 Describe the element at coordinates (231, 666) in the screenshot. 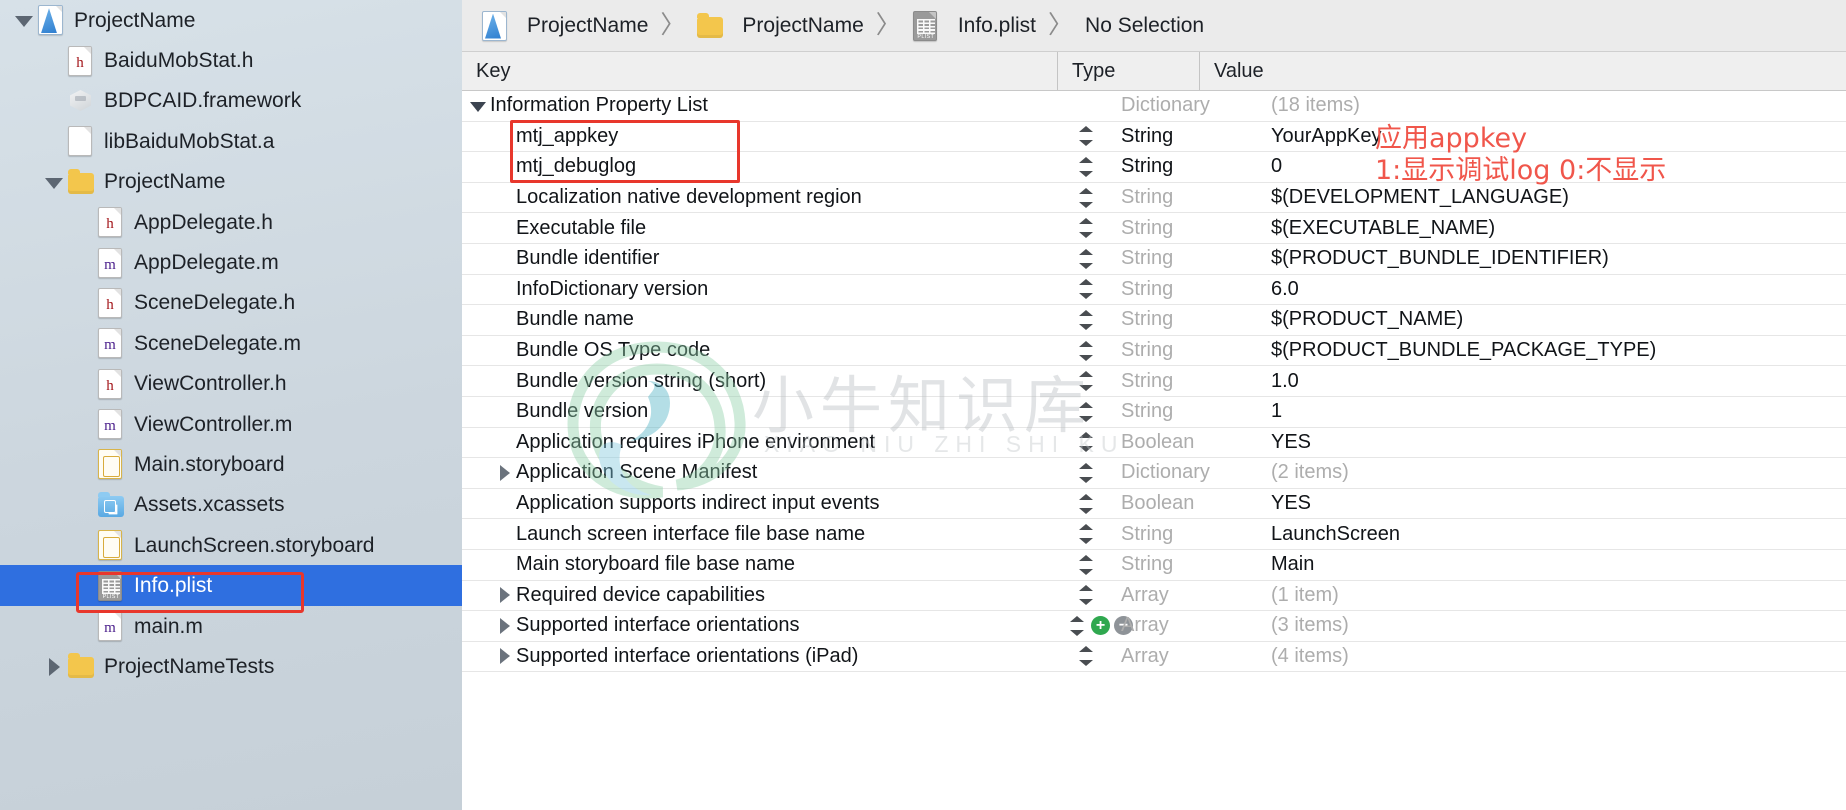

I see `sidebar-item-projectnametests: ProjectNameTests` at that location.